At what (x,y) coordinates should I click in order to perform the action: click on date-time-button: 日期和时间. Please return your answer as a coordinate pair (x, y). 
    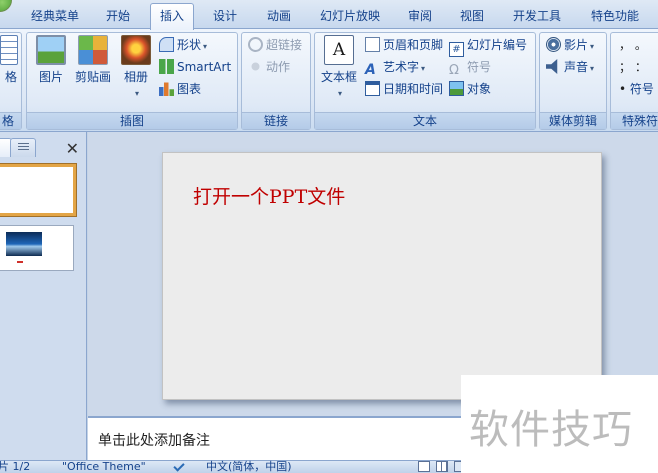
    Looking at the image, I should click on (404, 89).